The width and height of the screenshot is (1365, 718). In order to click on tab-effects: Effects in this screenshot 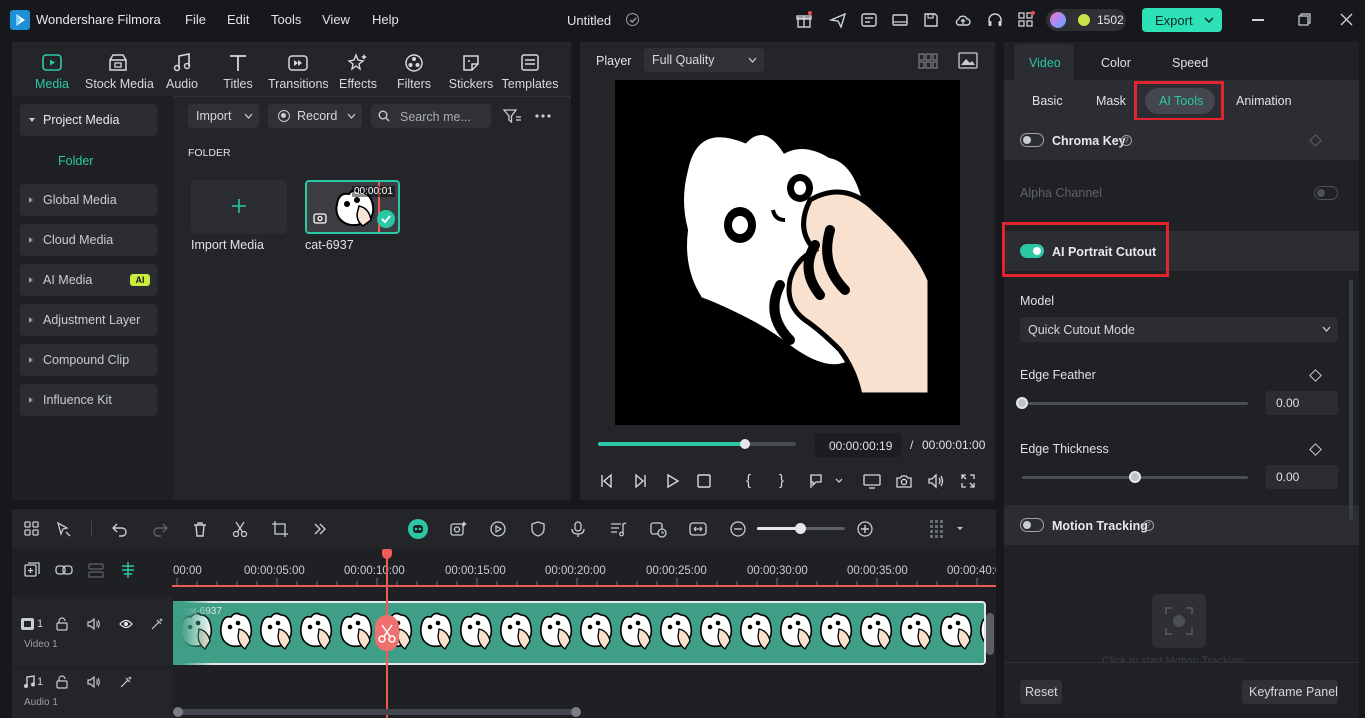, I will do `click(358, 72)`.